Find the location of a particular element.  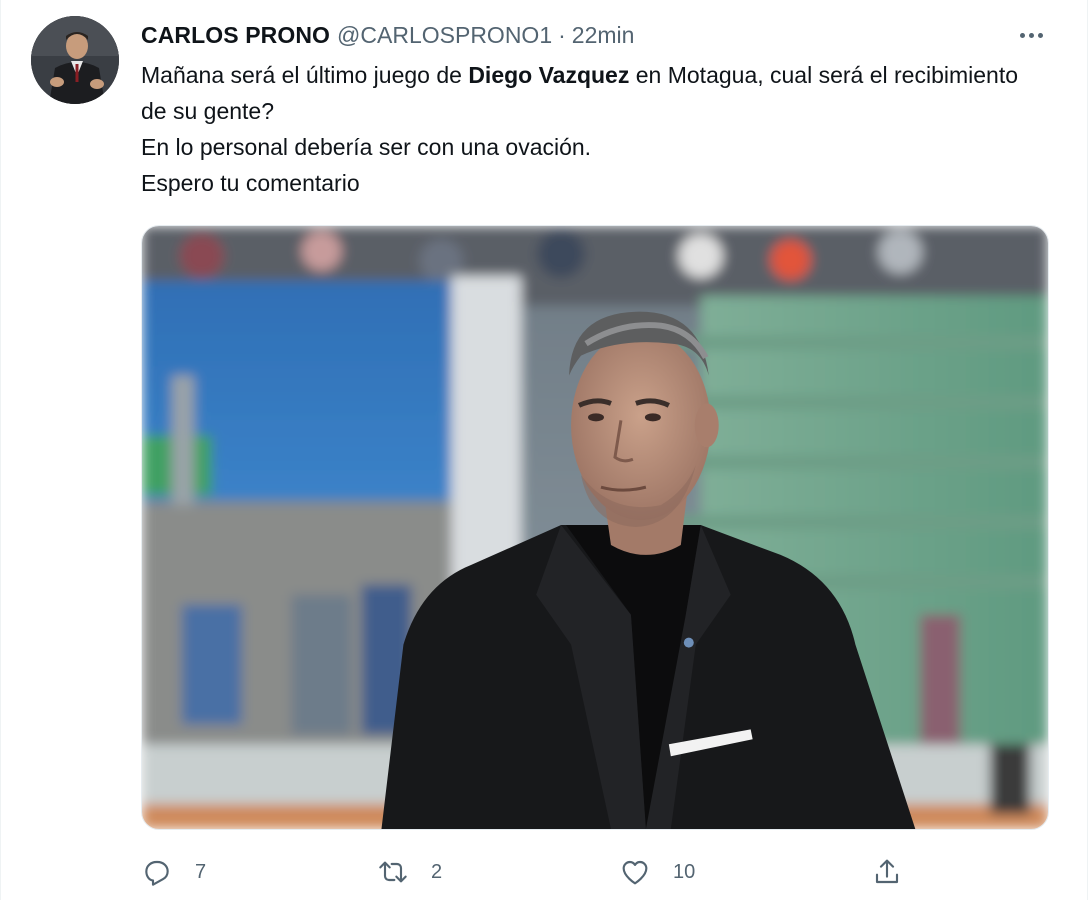

more-options-button is located at coordinates (1031, 35).